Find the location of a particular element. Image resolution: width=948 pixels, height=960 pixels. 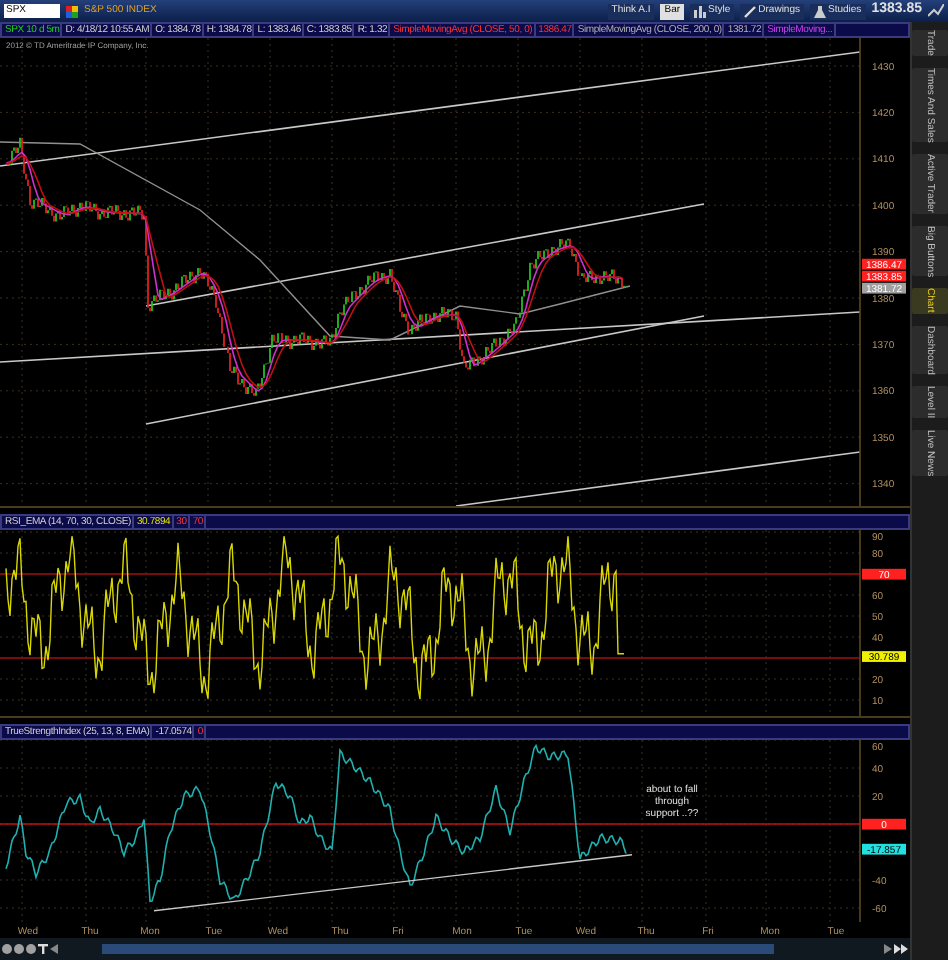

bars-icon is located at coordinates (700, 11).